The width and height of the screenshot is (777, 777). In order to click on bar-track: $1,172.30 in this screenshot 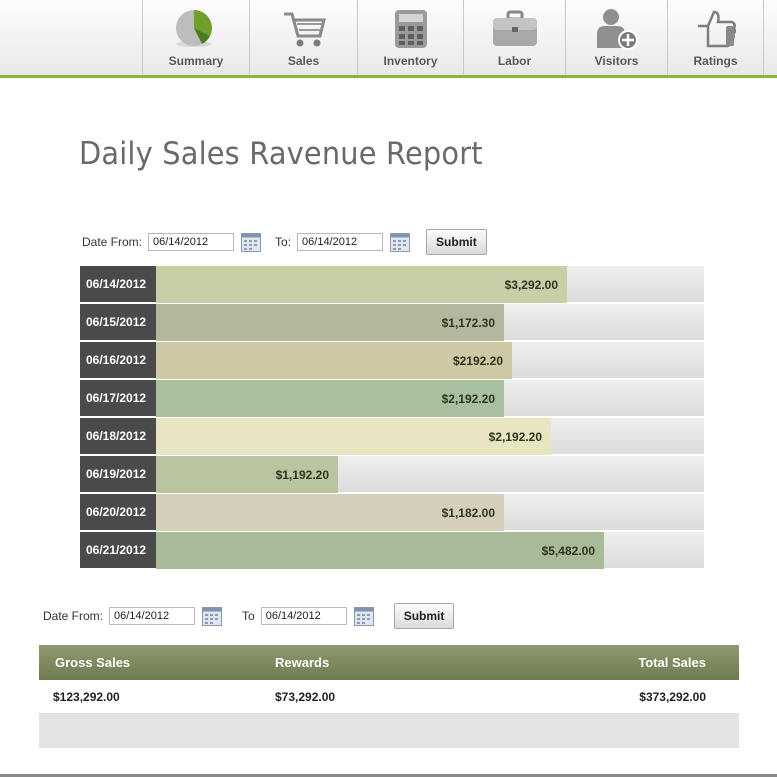, I will do `click(430, 322)`.